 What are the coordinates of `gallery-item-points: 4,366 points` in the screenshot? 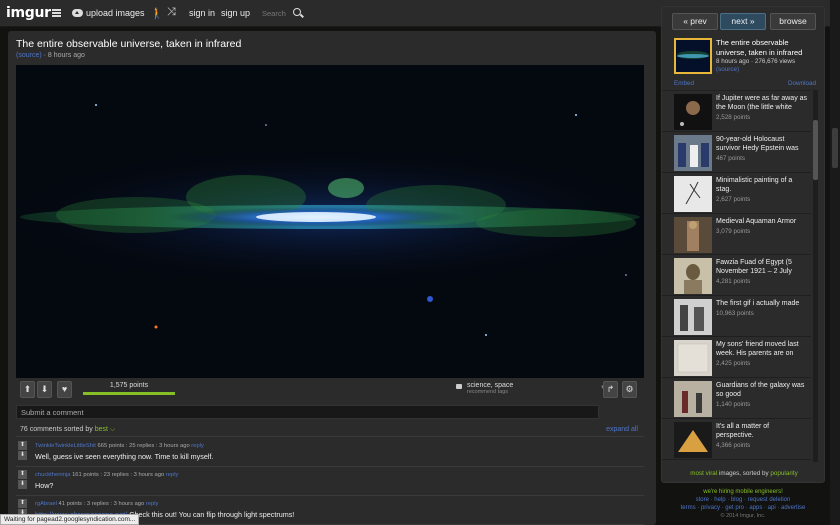 It's located at (733, 445).